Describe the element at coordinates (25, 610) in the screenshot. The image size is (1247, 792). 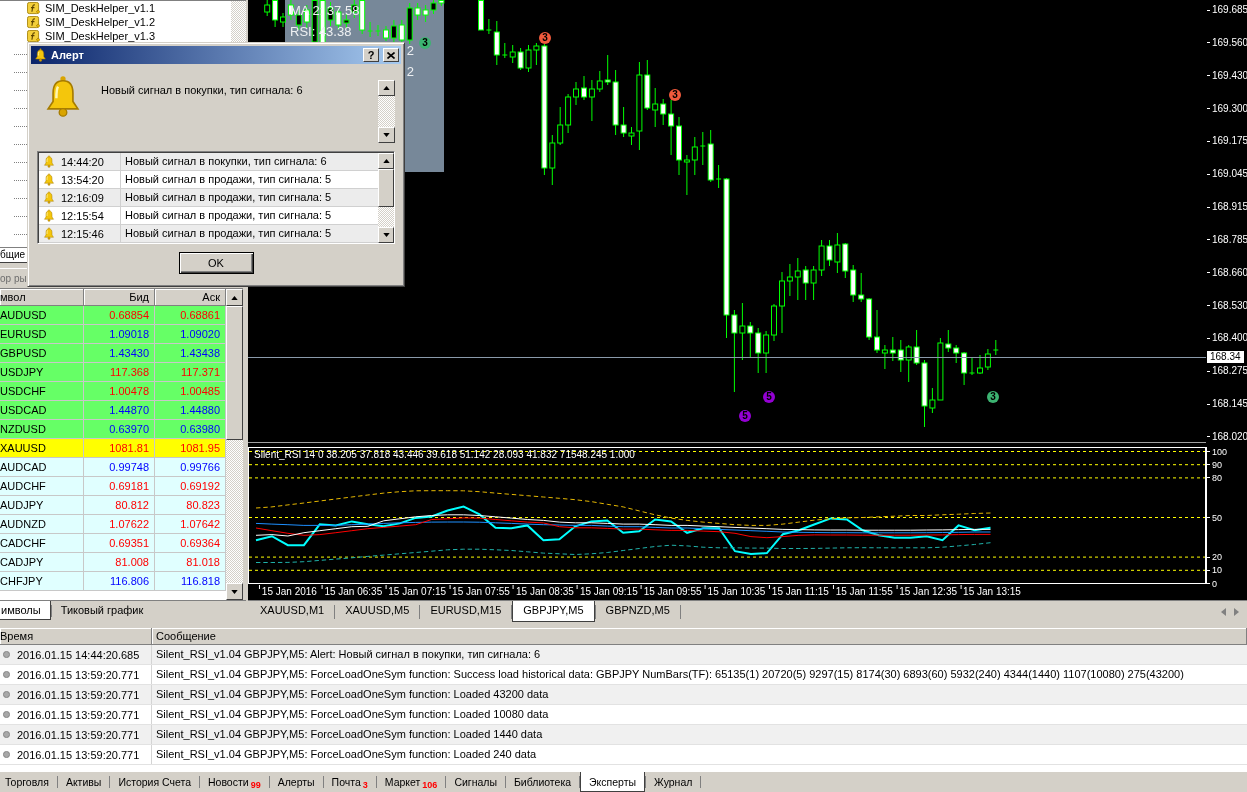
I see `panel-tab: имволы` at that location.